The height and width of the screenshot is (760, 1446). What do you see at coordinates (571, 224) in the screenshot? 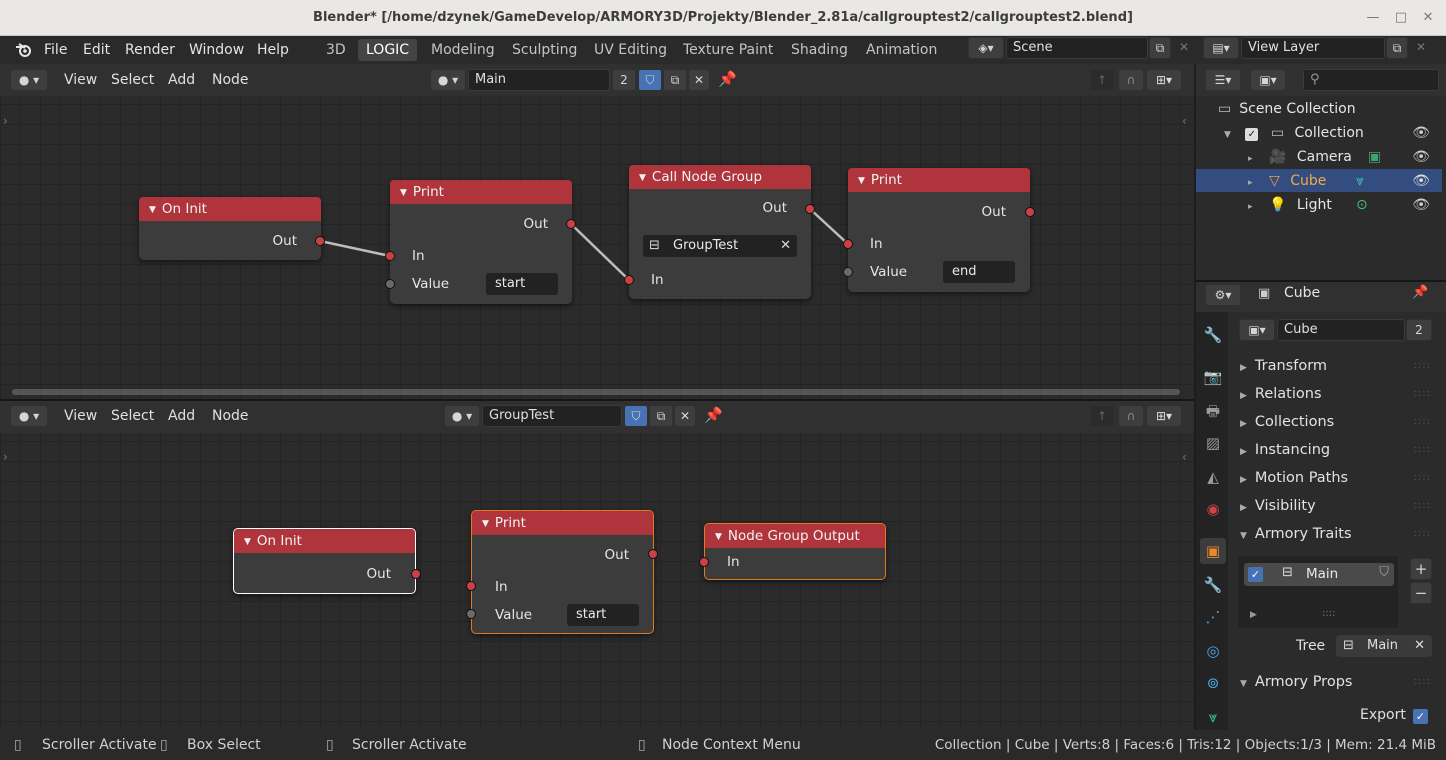
I see `top-print-out-socket` at bounding box center [571, 224].